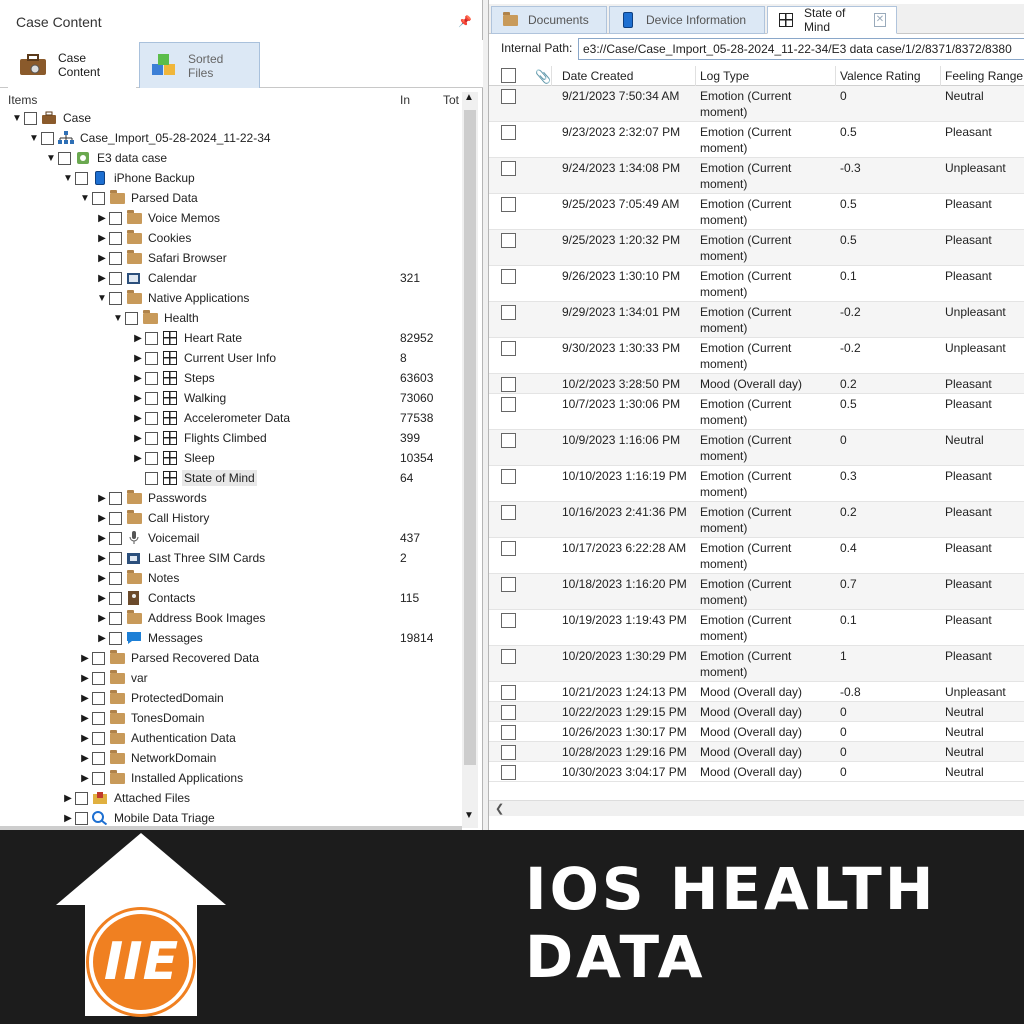 This screenshot has height=1024, width=1024. Describe the element at coordinates (756, 808) in the screenshot. I see `grid-horizontal-scrollbar: ❮` at that location.